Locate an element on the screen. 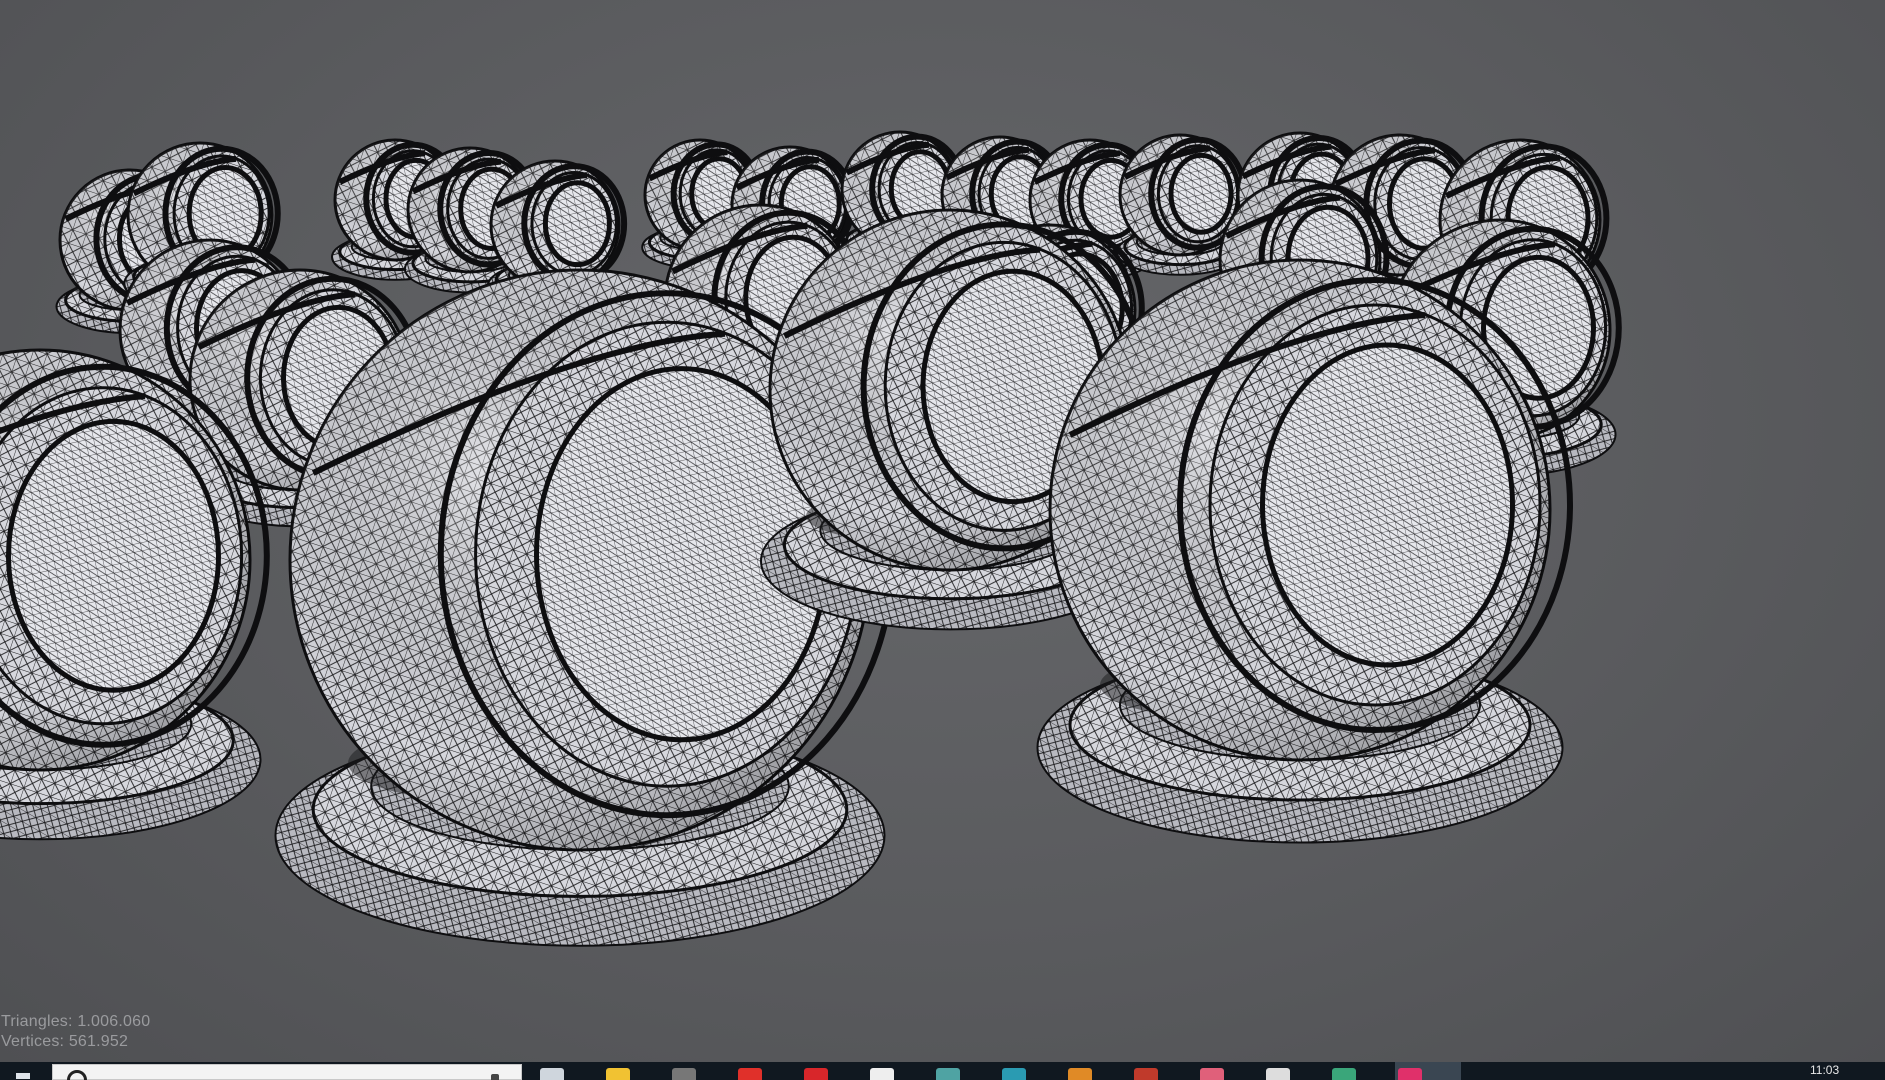 The width and height of the screenshot is (1885, 1080). opera-icon is located at coordinates (750, 1074).